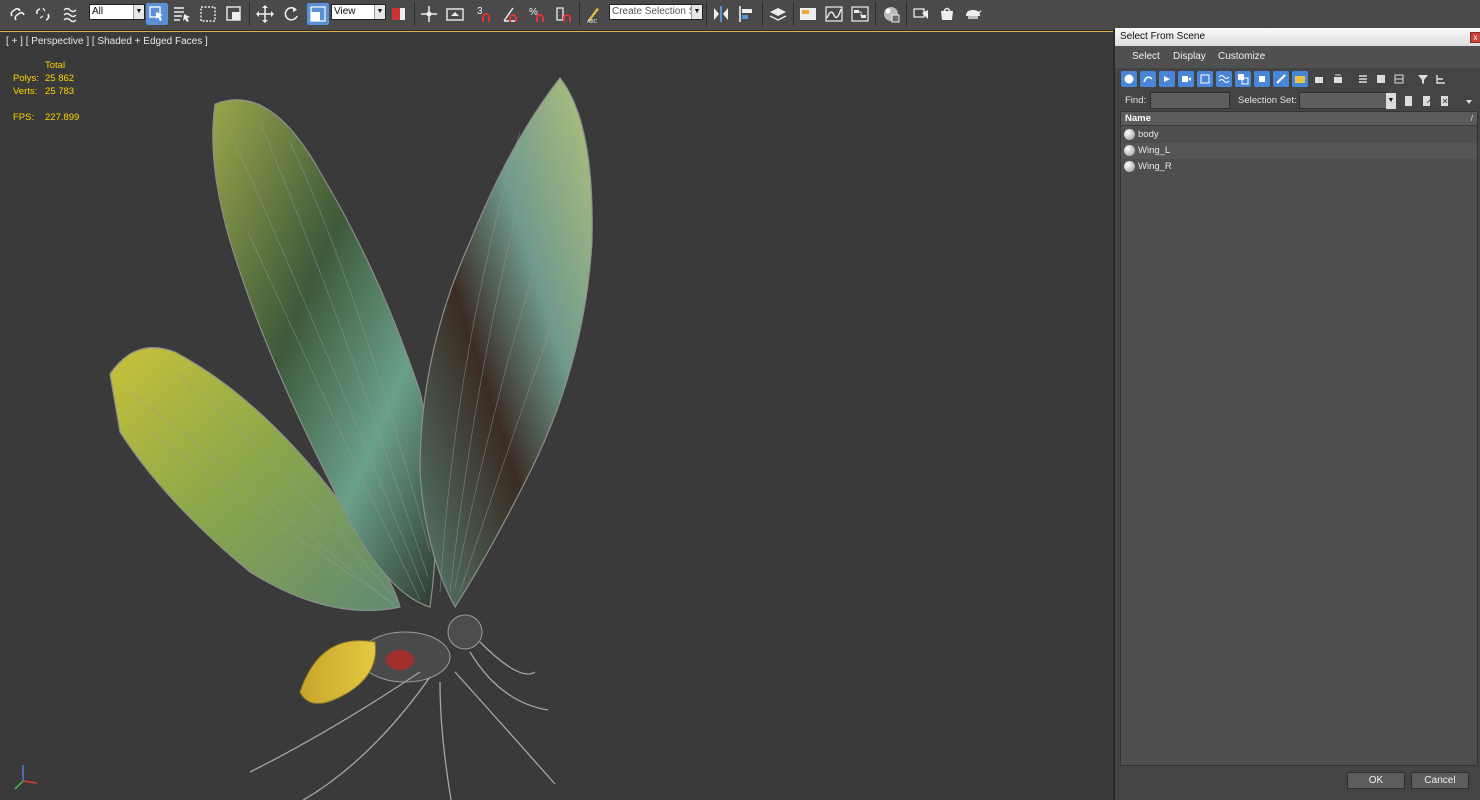 The image size is (1480, 800). I want to click on align-icon, so click(747, 14).